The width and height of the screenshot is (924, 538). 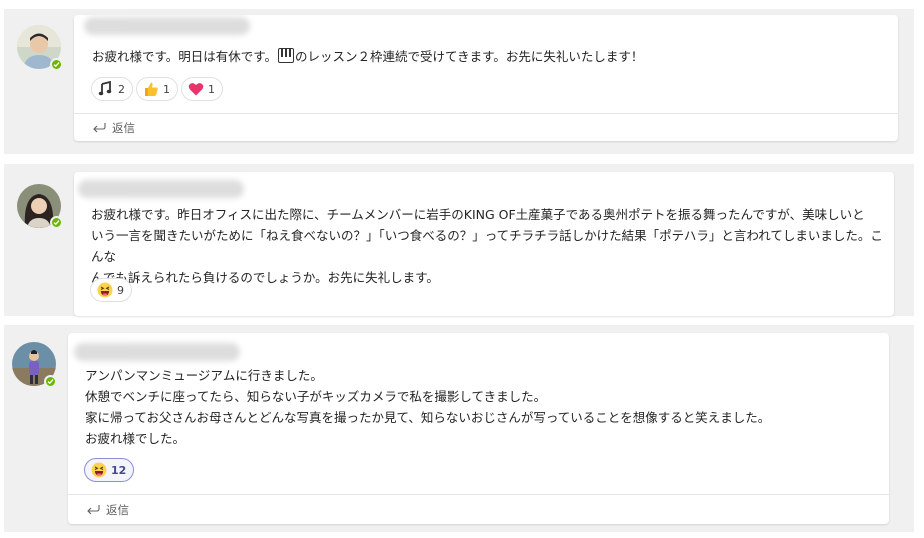 I want to click on thumbs-up-icon, so click(x=151, y=89).